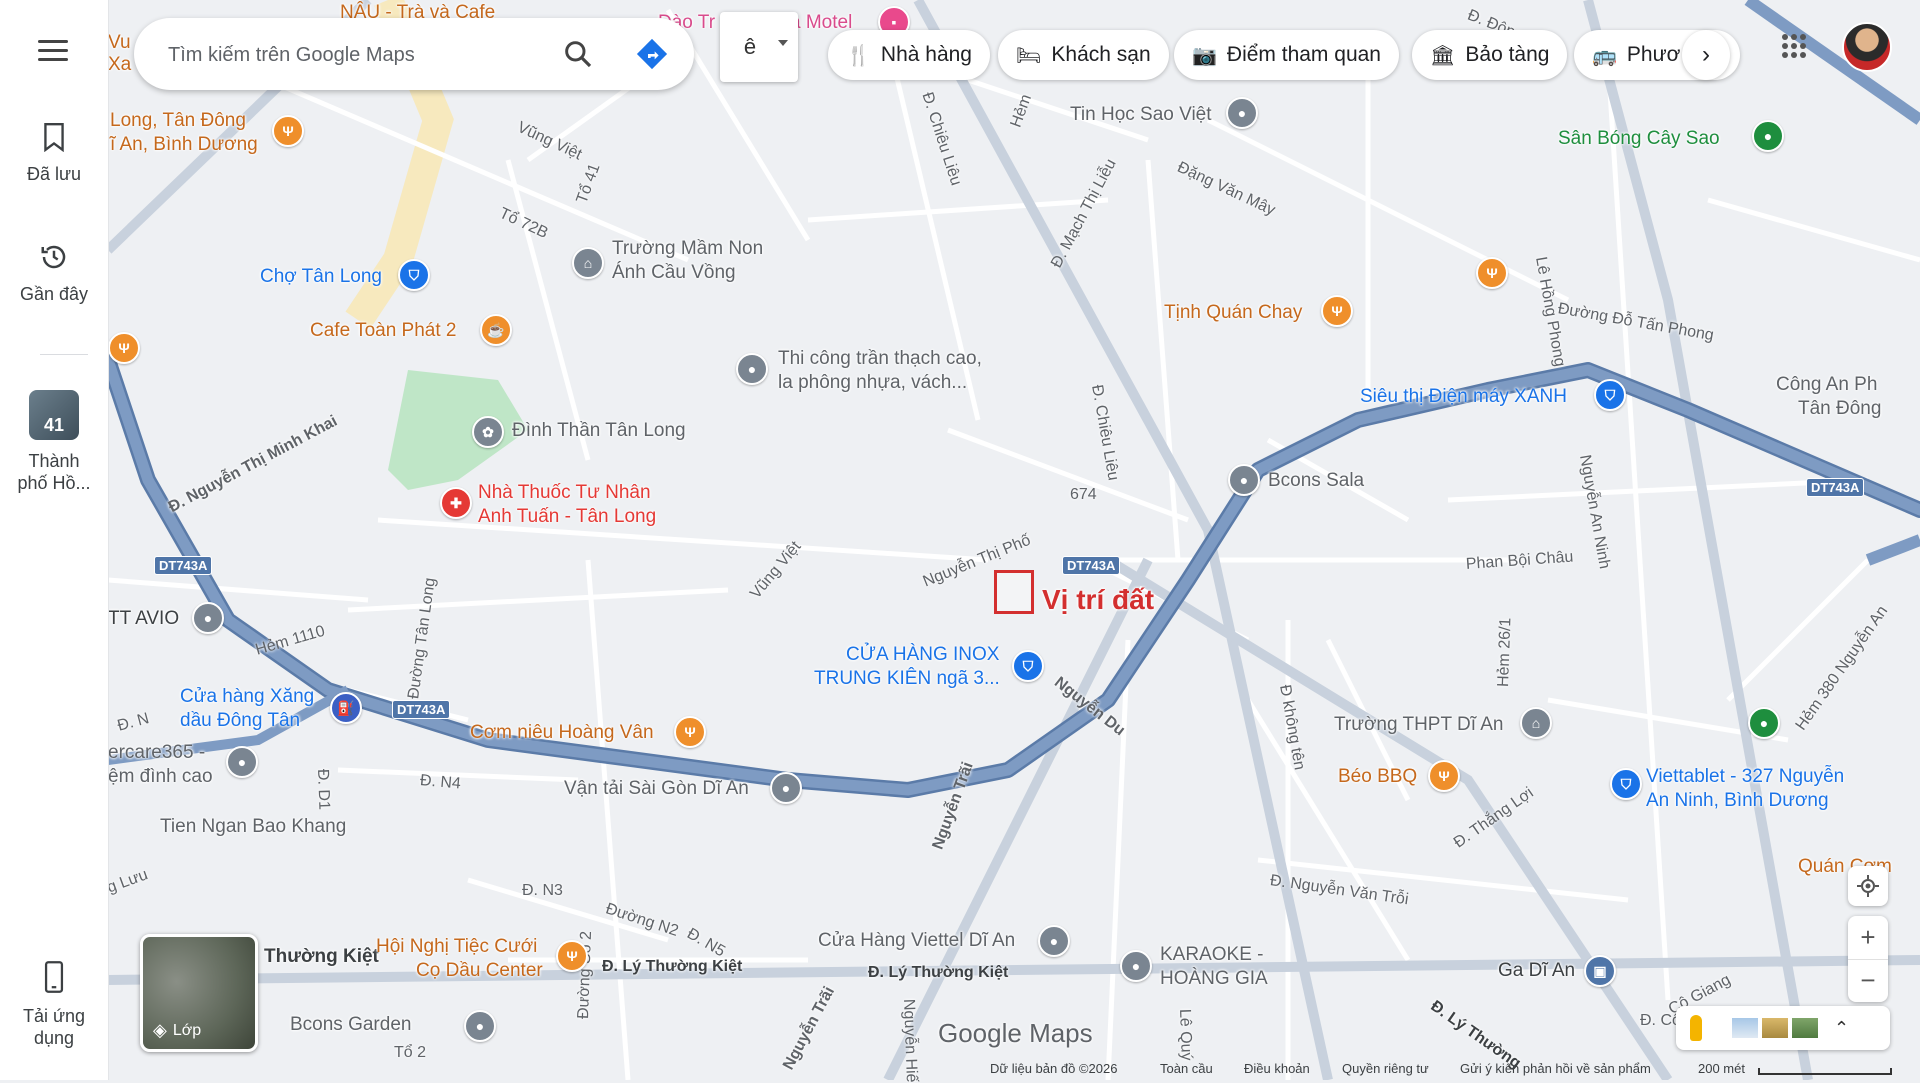 The height and width of the screenshot is (1083, 1920). I want to click on poi-label: Bcons Garden, so click(350, 1025).